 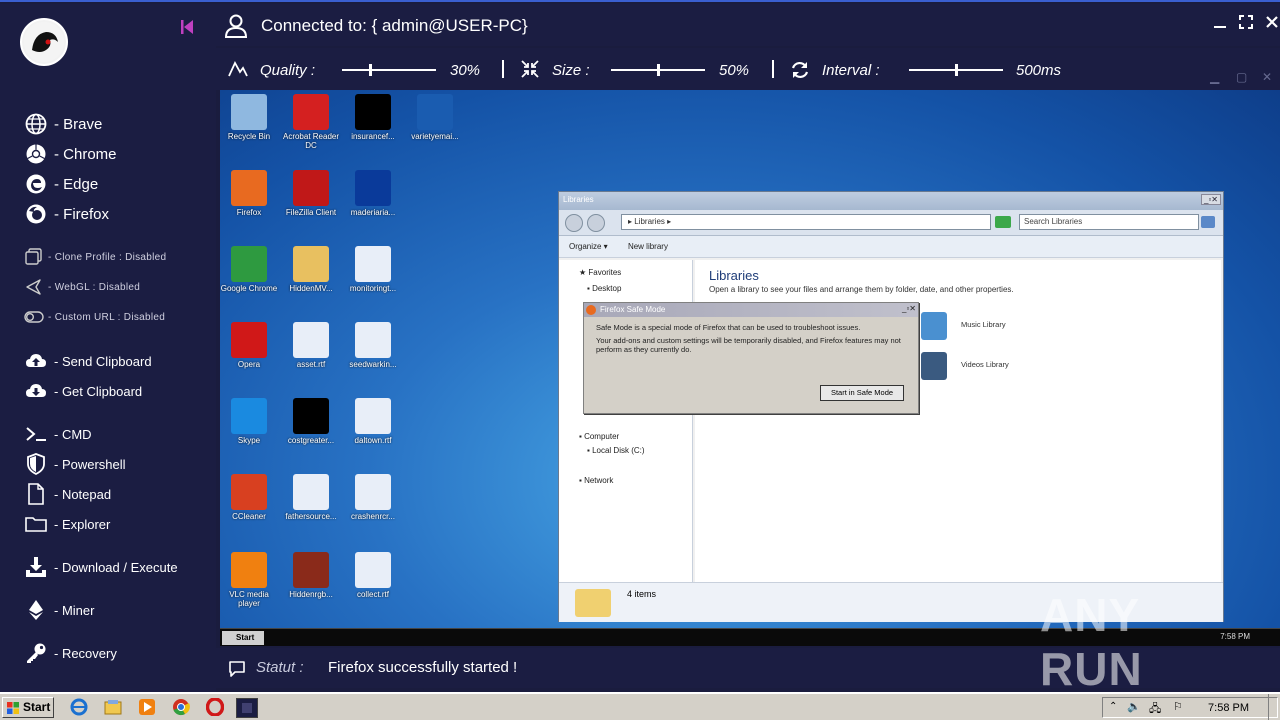 I want to click on remote-close-icon: ✕, so click(x=1267, y=77).